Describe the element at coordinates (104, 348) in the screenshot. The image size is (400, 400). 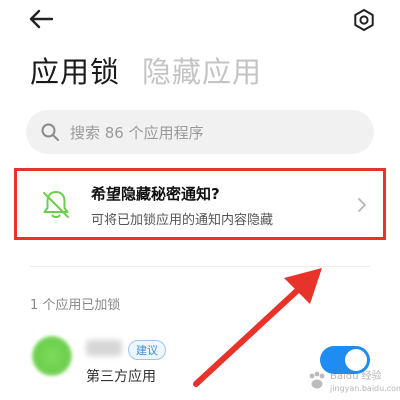
I see `app-name-redacted` at that location.